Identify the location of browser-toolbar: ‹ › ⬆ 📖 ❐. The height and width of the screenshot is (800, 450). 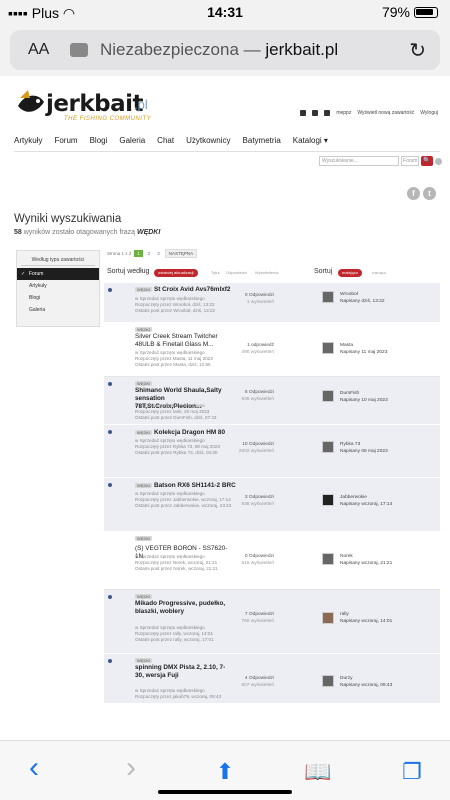
(225, 770).